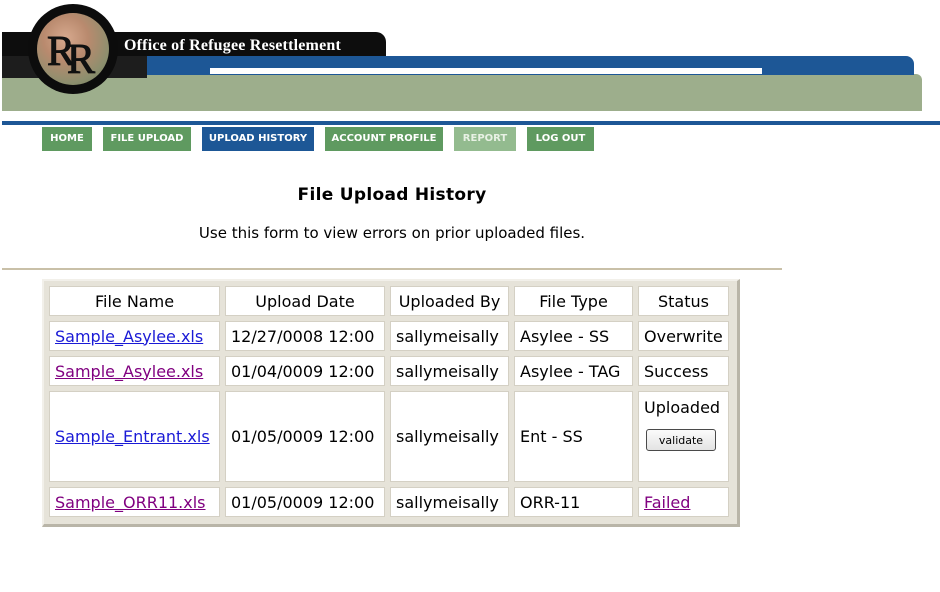 This screenshot has height=592, width=940. What do you see at coordinates (392, 195) in the screenshot?
I see `page-title: File Upload History` at bounding box center [392, 195].